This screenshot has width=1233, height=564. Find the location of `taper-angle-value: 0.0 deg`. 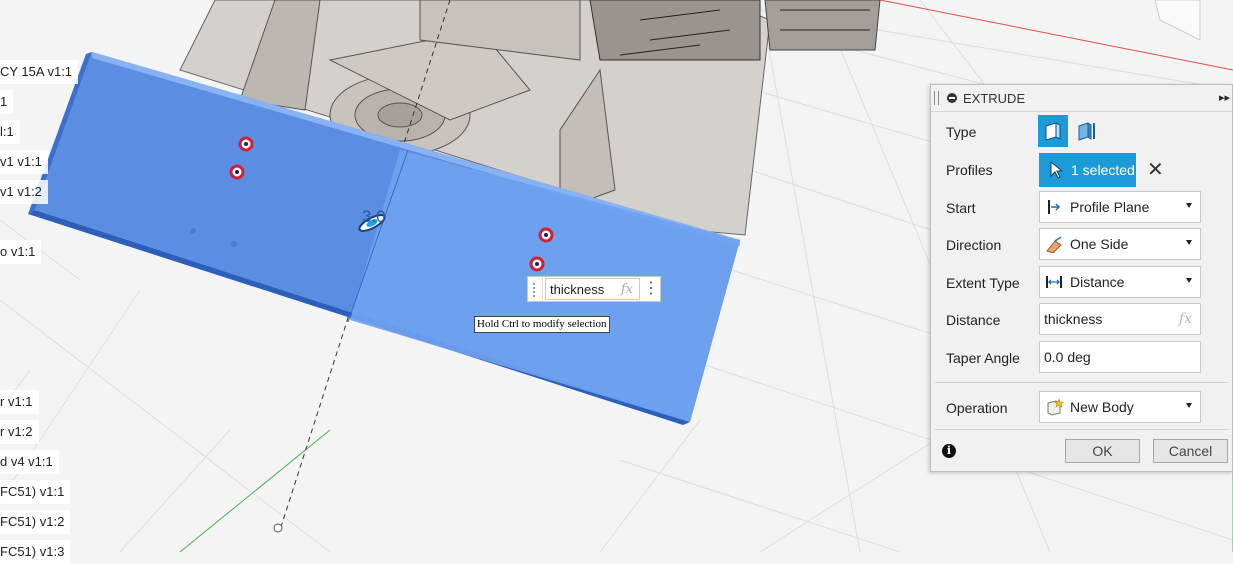

taper-angle-value: 0.0 deg is located at coordinates (1067, 357).